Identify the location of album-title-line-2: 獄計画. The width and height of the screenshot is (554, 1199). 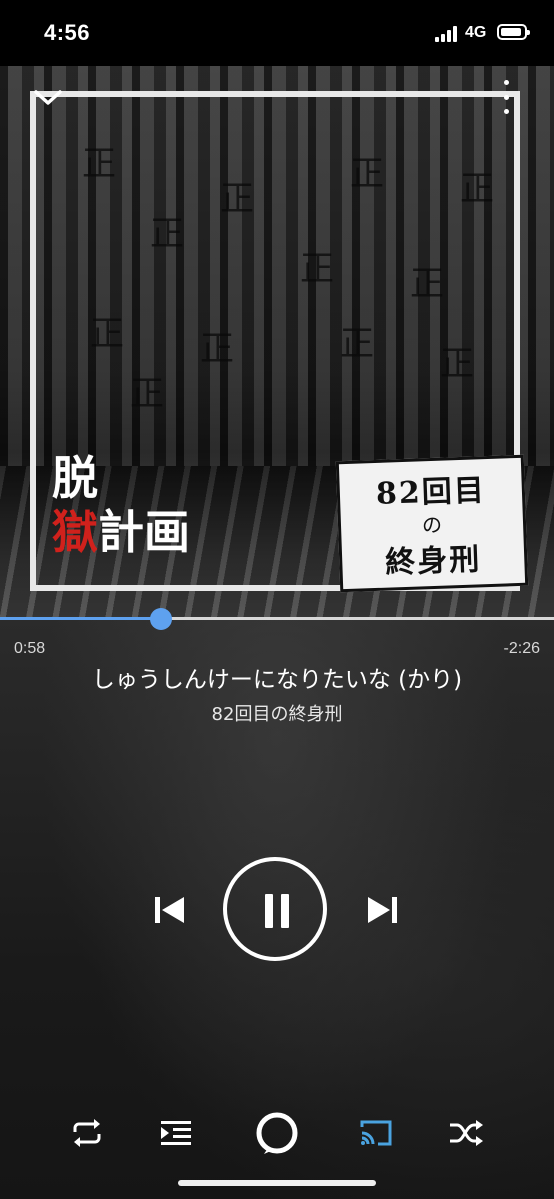
(121, 532).